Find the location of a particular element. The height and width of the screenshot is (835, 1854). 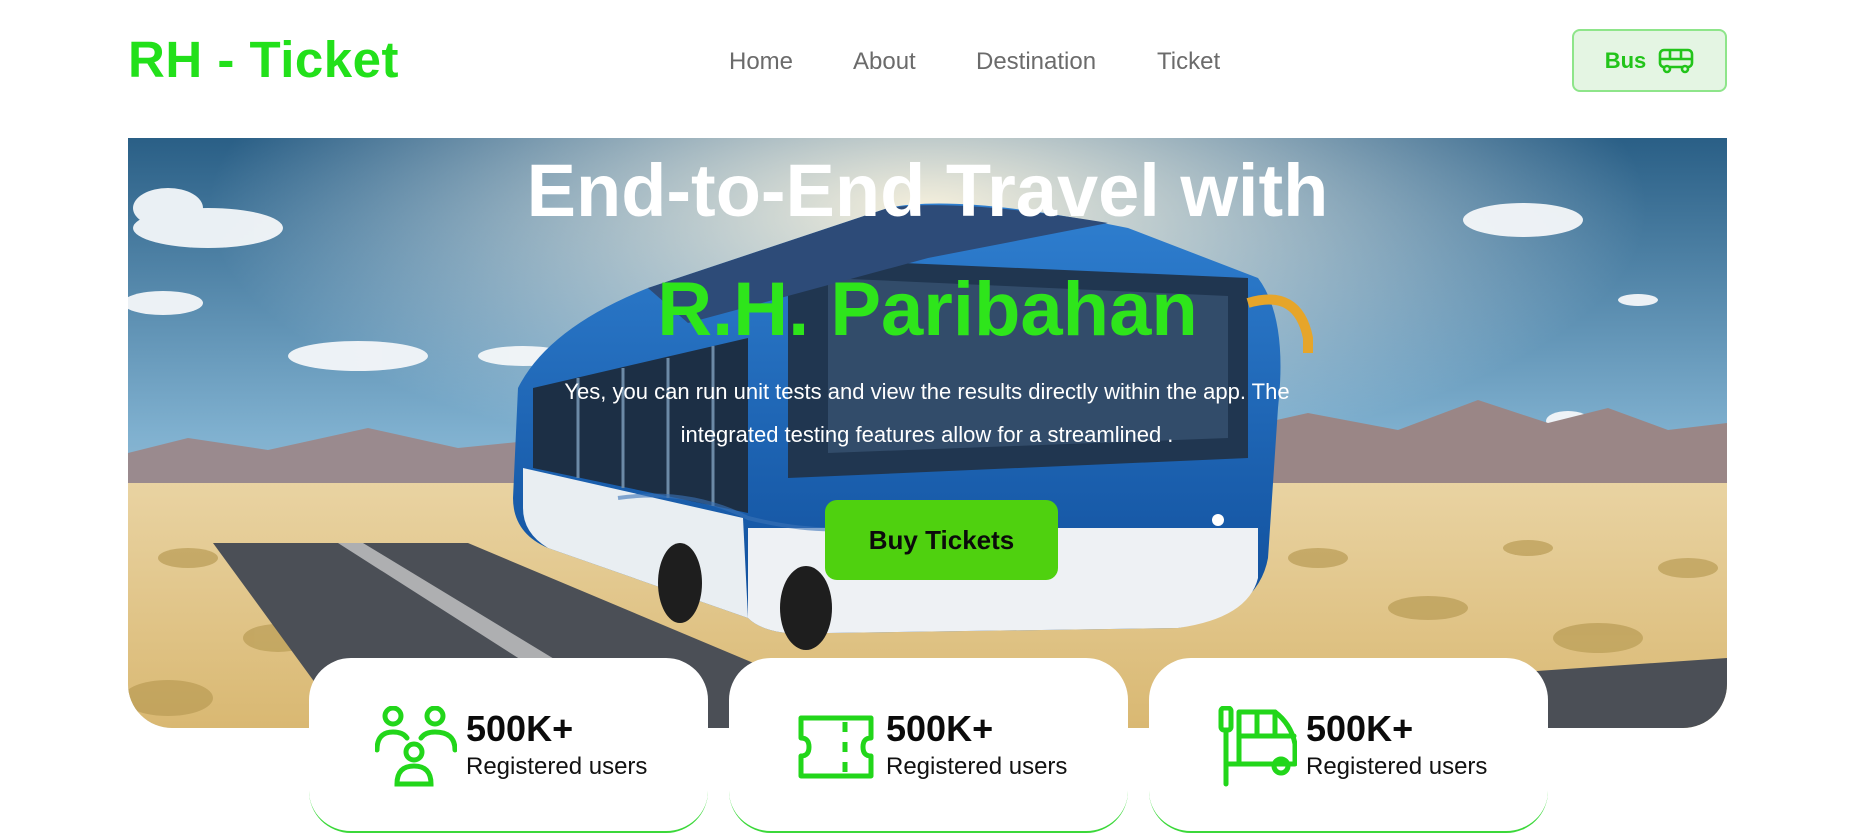

bus-button: Bus is located at coordinates (1649, 60).